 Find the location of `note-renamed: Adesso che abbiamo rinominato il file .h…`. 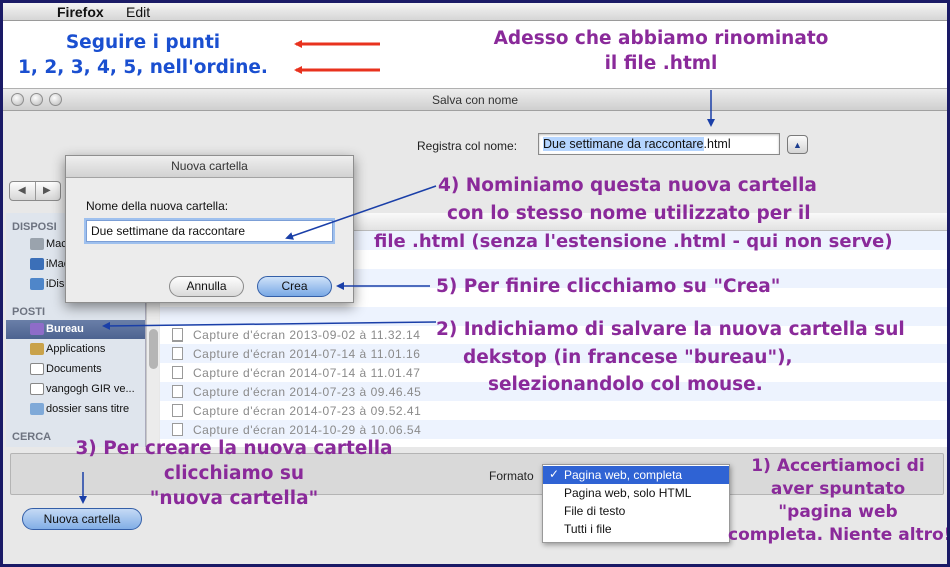

note-renamed: Adesso che abbiamo rinominato il file .h… is located at coordinates (661, 51).